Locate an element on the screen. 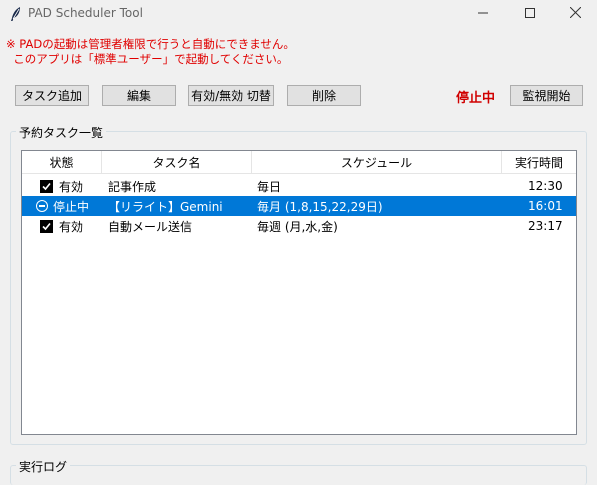  table-row: 有効 自動メール送信 毎週 (月,水,金) 23:17 is located at coordinates (299, 226).